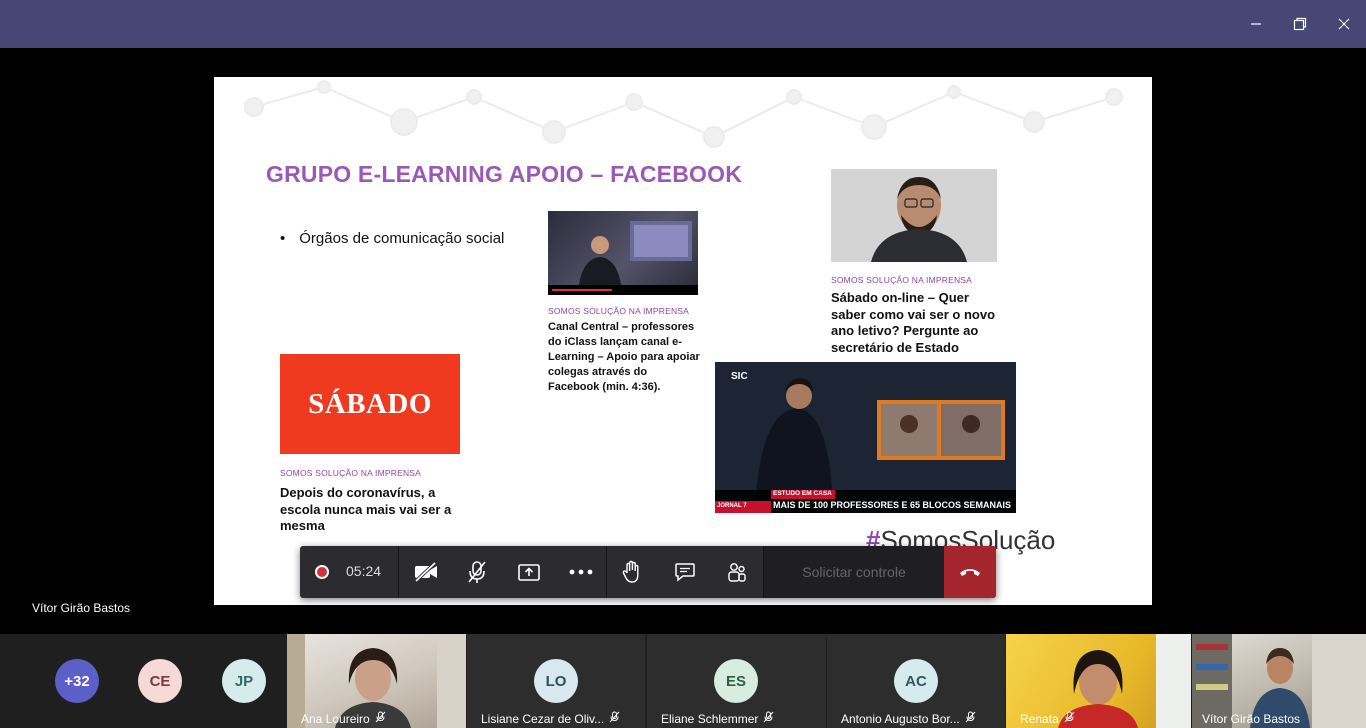 The height and width of the screenshot is (728, 1366). I want to click on hang-up-phone-icon, so click(970, 572).